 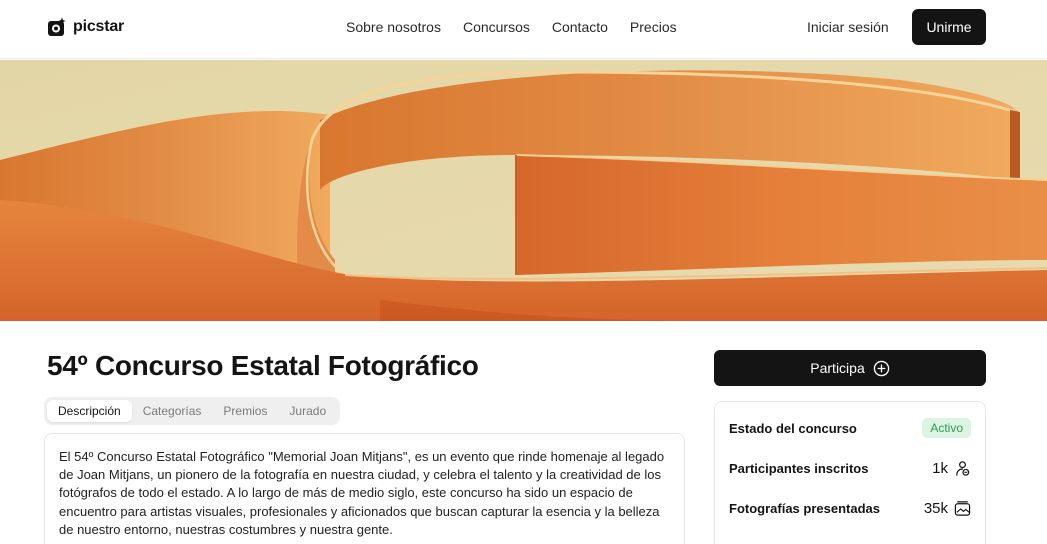 I want to click on status-row: Estado del concurso Activo, so click(x=850, y=428).